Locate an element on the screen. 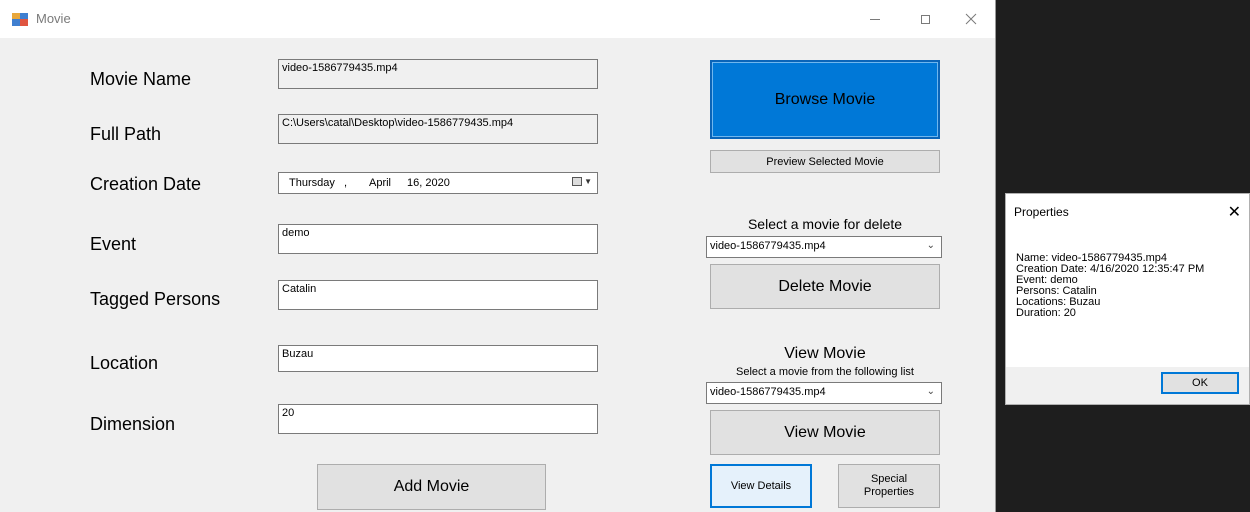 The width and height of the screenshot is (1250, 512). browse-movie-button: Browse Movie is located at coordinates (825, 99).